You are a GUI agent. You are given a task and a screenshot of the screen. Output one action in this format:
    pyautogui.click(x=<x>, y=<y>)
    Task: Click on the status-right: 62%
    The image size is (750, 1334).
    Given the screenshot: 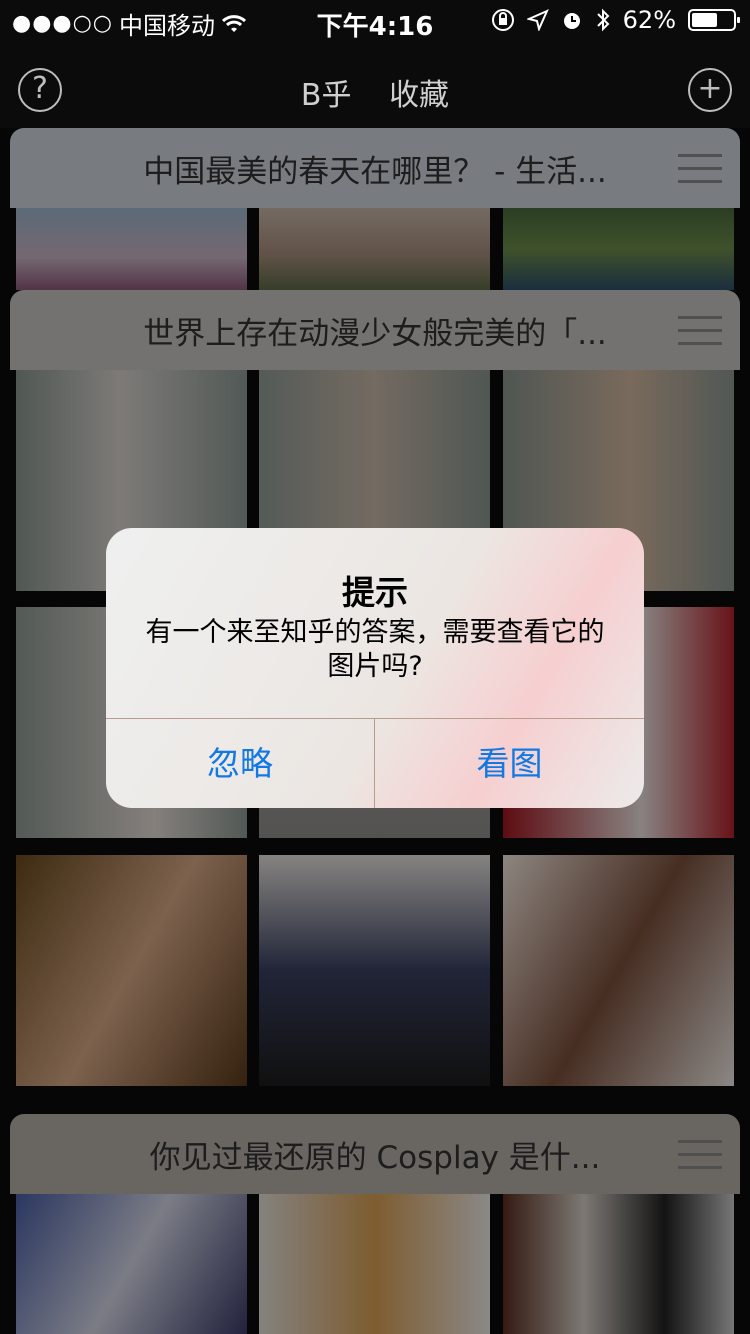 What is the action you would take?
    pyautogui.click(x=615, y=20)
    